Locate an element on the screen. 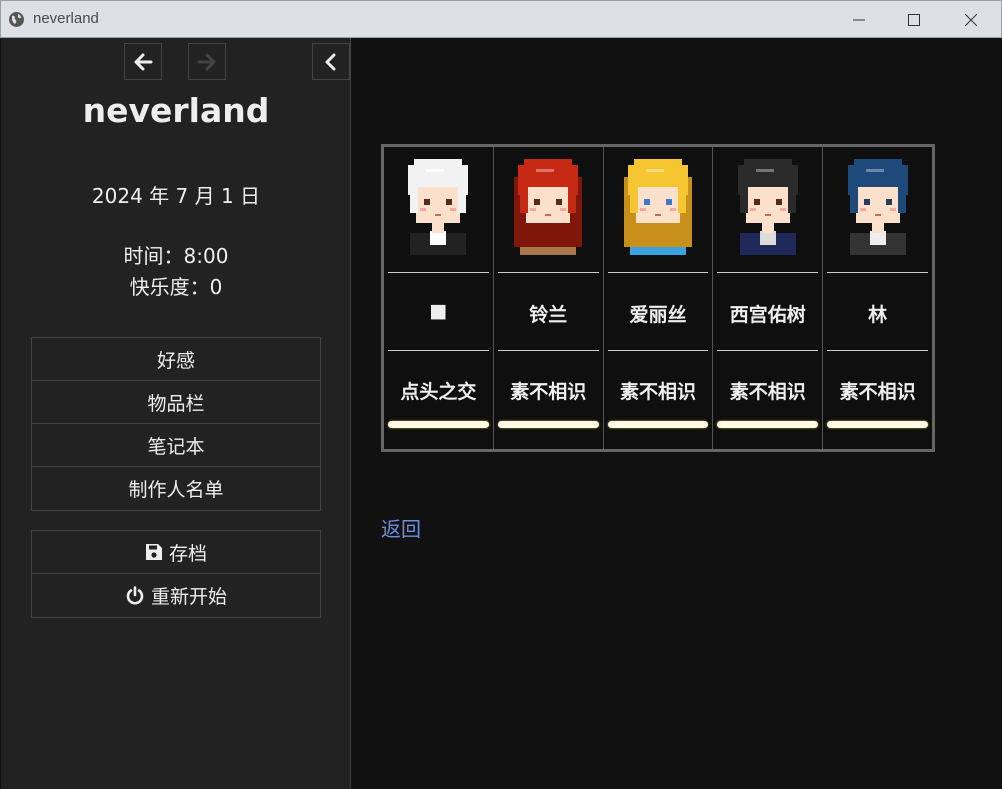 The width and height of the screenshot is (1002, 789). character-name: 林 is located at coordinates (878, 315).